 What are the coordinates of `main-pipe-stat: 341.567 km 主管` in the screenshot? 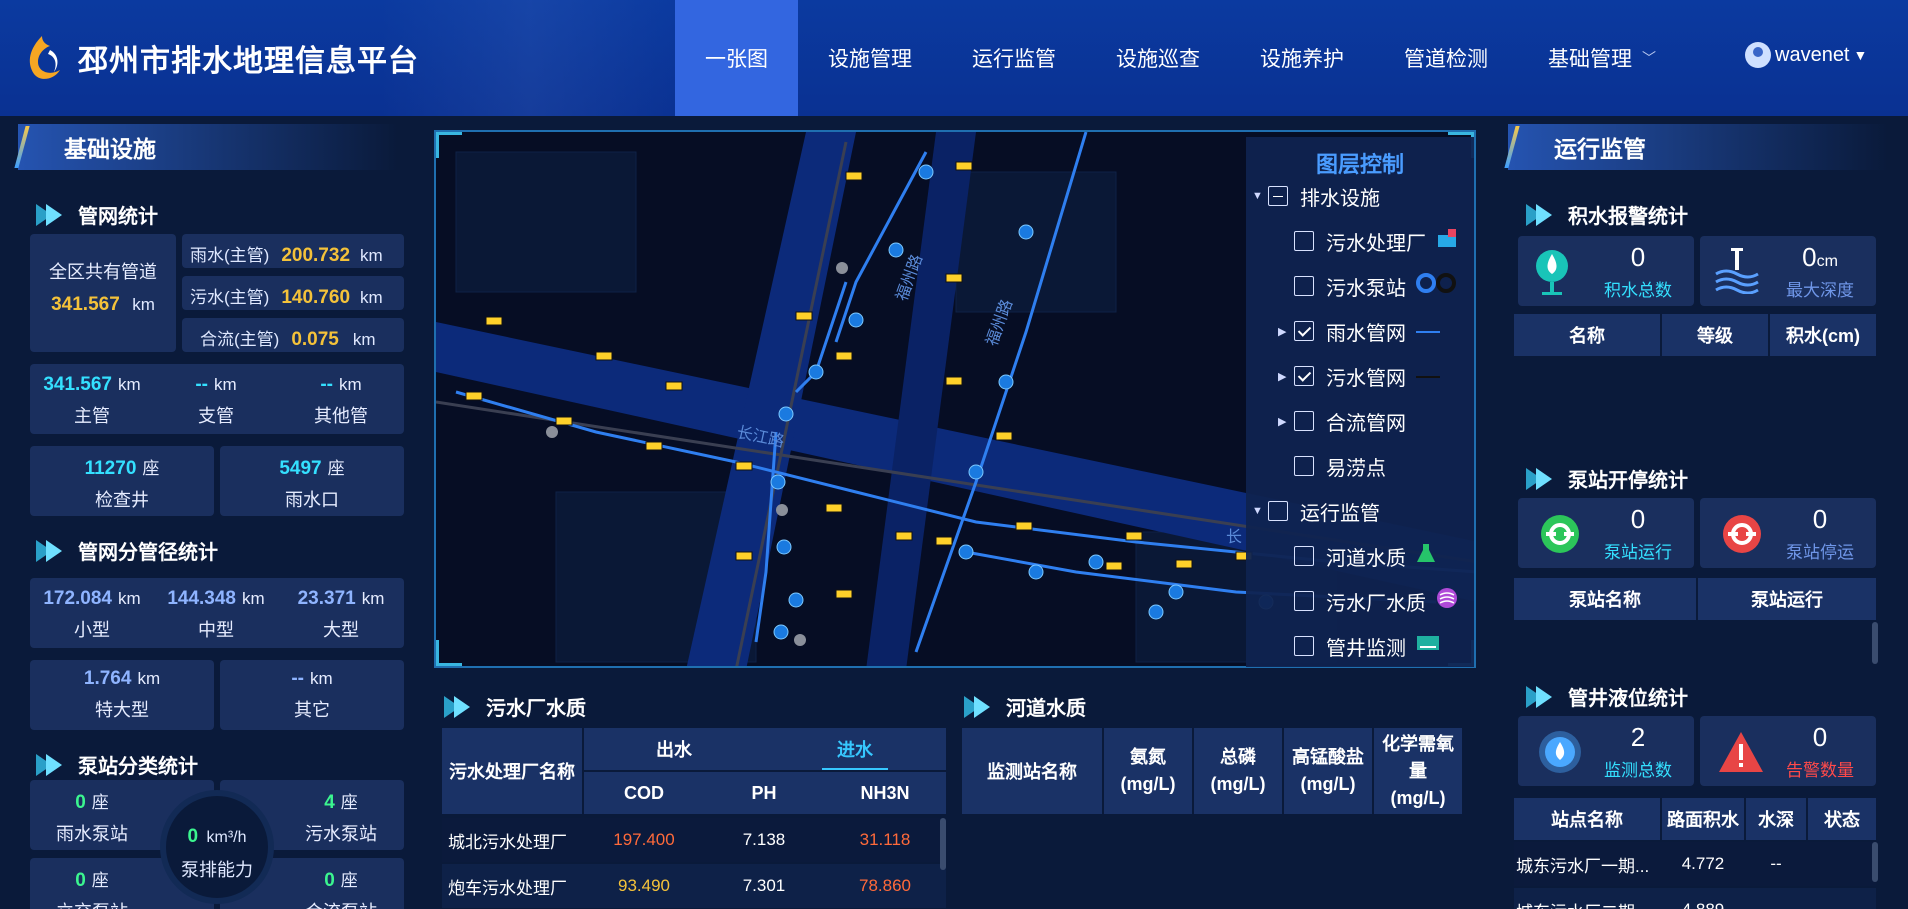 It's located at (92, 401).